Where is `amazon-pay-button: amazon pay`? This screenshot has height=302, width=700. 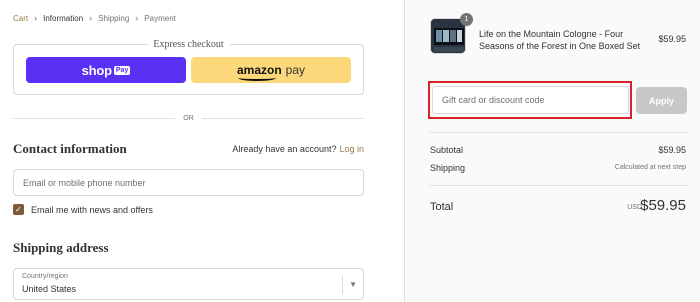 amazon-pay-button: amazon pay is located at coordinates (271, 70).